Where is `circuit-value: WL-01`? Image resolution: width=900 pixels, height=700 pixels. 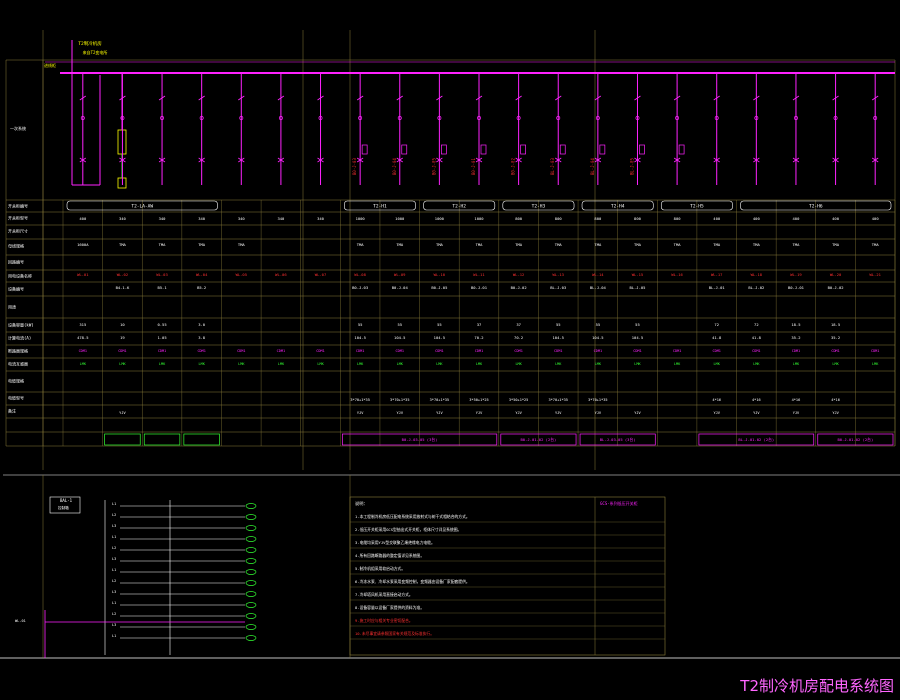
circuit-value: WL-01 is located at coordinates (83, 274).